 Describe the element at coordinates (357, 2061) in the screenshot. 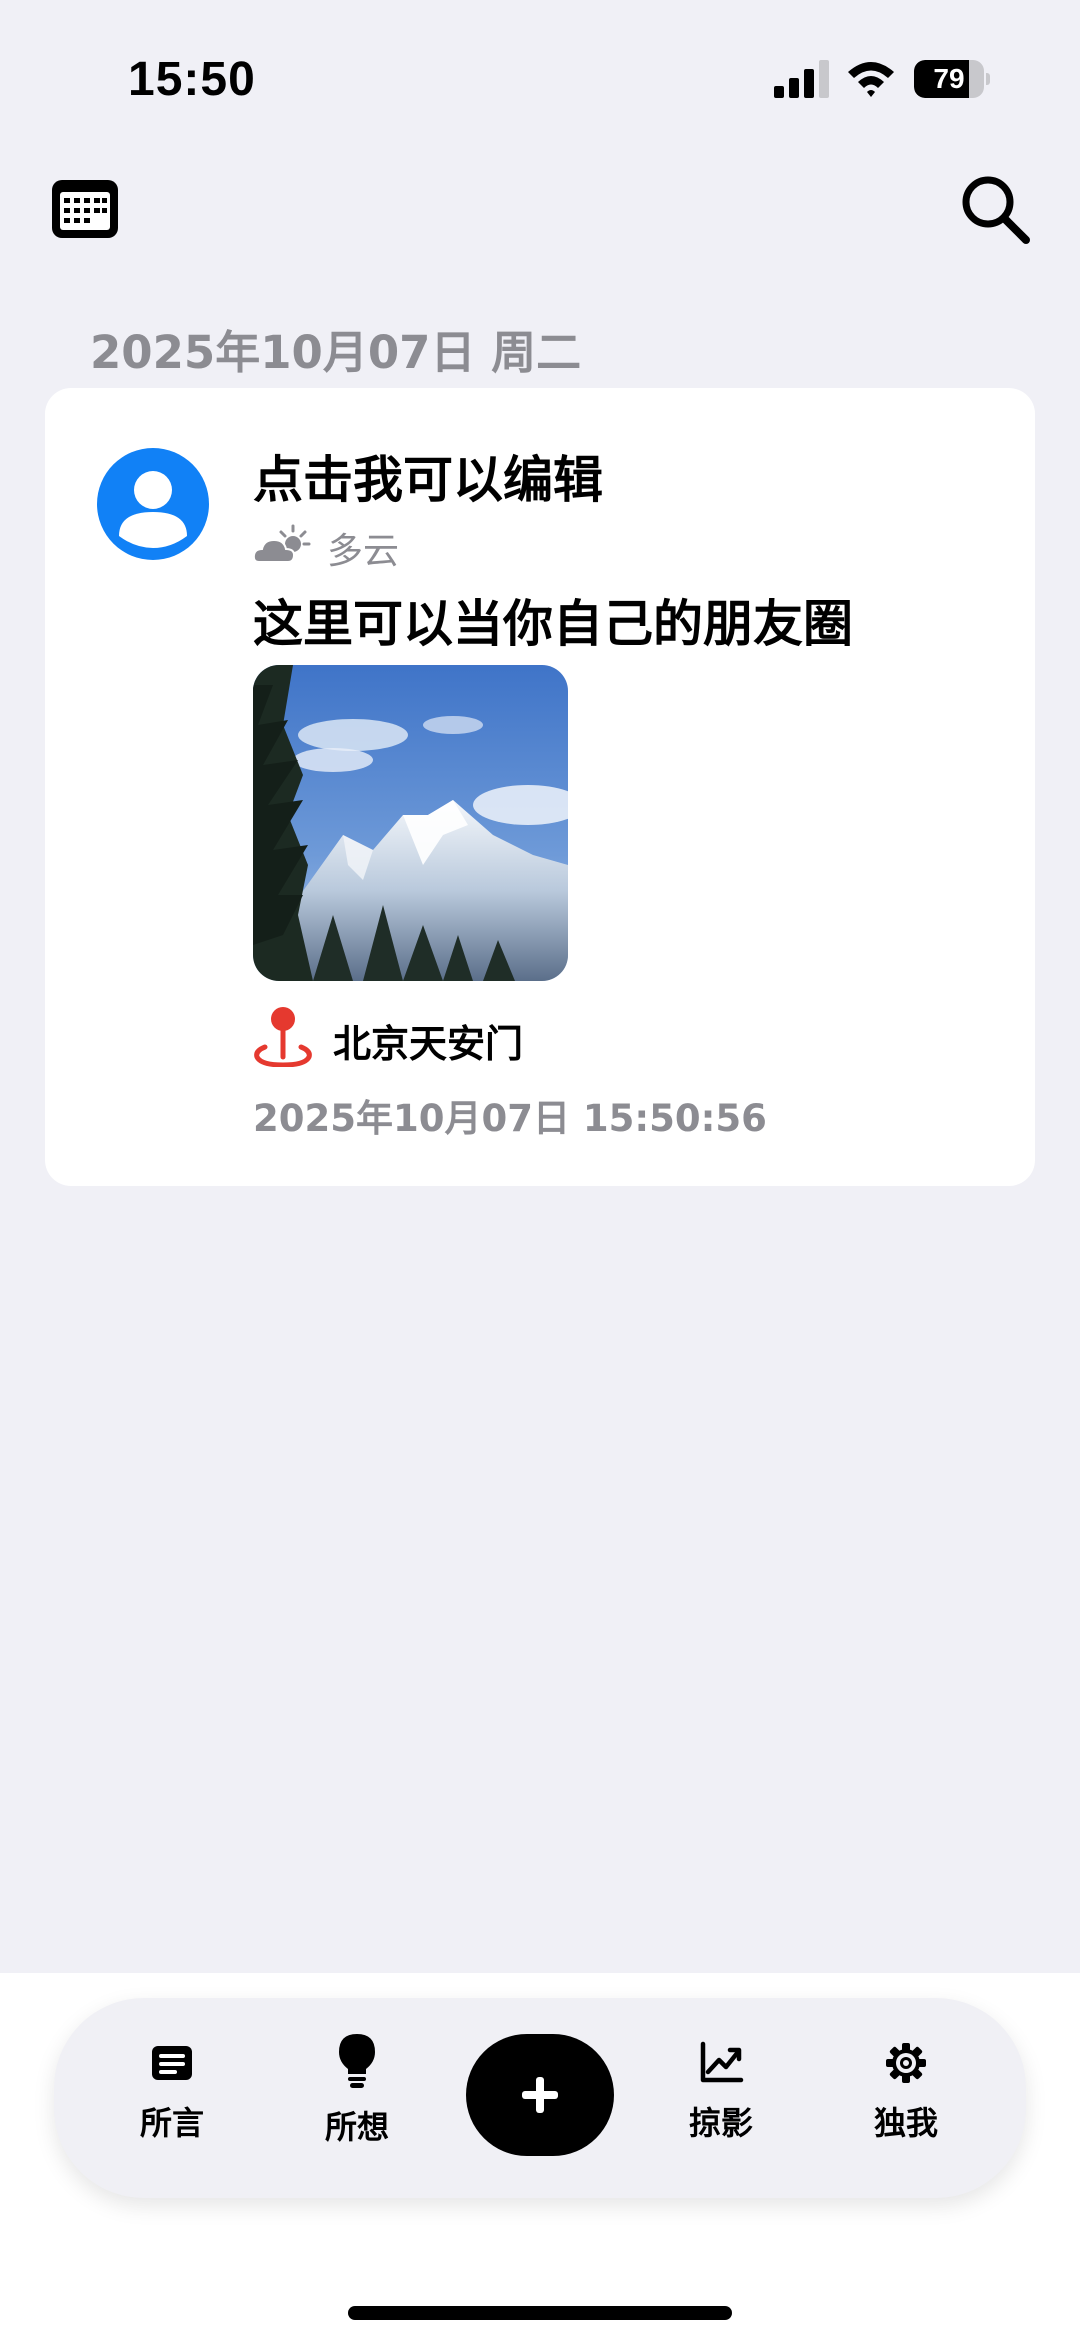

I see `lightbulb-icon` at that location.